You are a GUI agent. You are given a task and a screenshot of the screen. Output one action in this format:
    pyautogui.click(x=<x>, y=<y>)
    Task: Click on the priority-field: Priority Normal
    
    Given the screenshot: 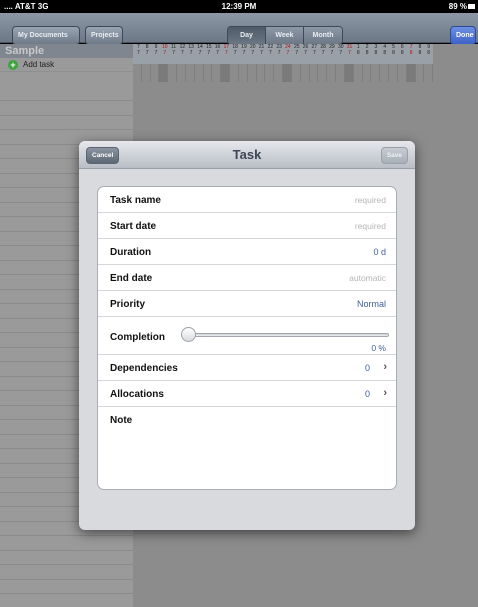 What is the action you would take?
    pyautogui.click(x=247, y=304)
    